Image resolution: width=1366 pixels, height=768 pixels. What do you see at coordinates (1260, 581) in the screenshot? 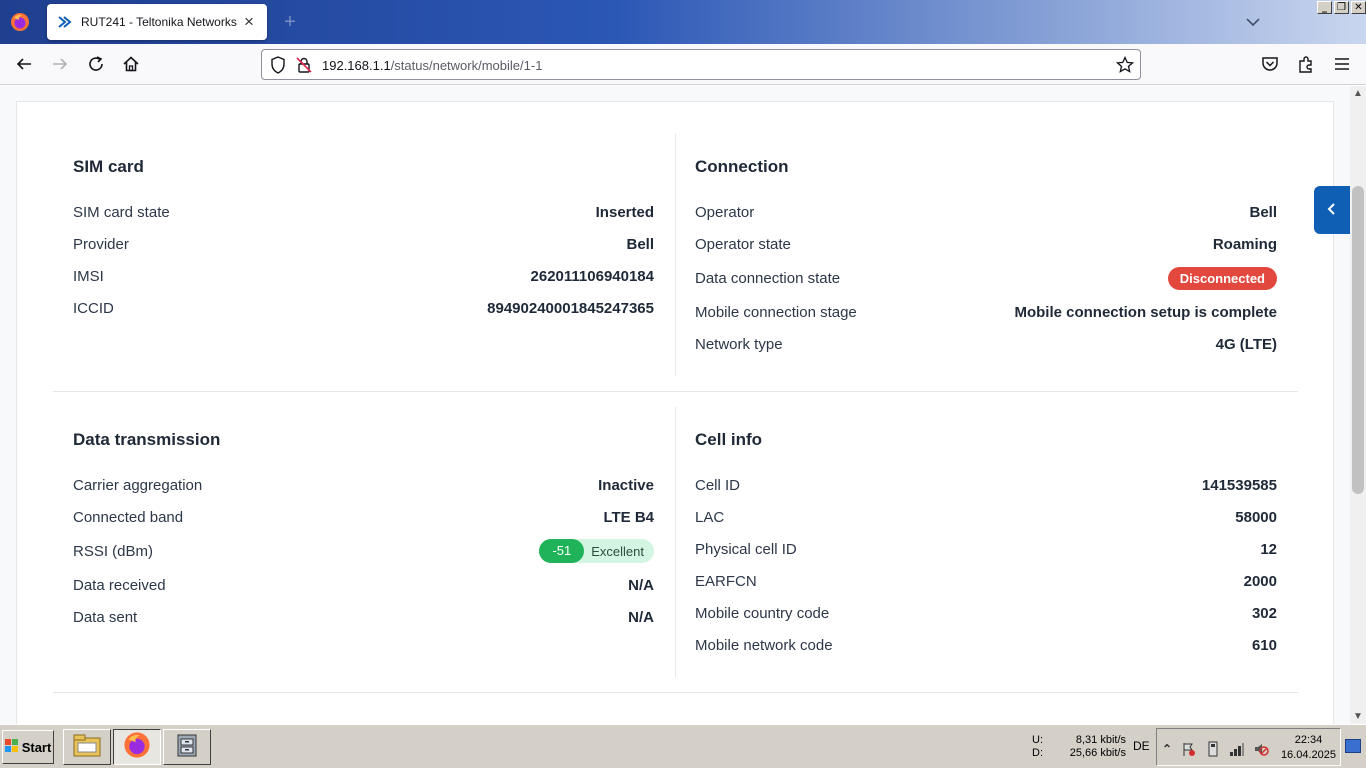
I see `row-value: 2000` at bounding box center [1260, 581].